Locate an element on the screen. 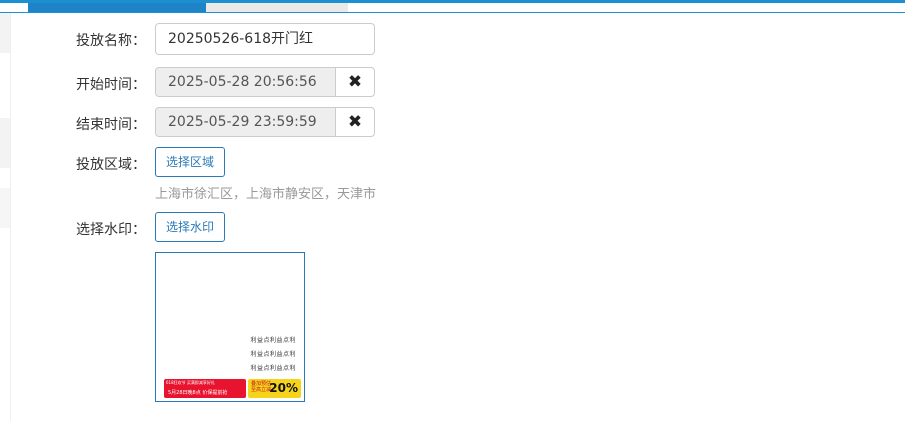  select-region-button: 选择区域 is located at coordinates (190, 162).